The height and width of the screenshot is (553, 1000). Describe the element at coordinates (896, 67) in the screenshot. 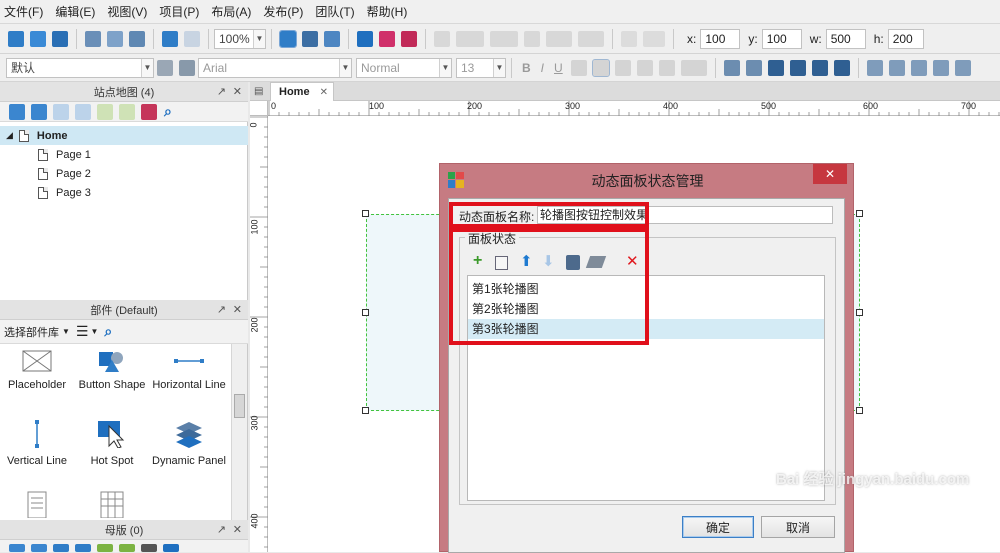

I see `align-objects-center-icon` at that location.